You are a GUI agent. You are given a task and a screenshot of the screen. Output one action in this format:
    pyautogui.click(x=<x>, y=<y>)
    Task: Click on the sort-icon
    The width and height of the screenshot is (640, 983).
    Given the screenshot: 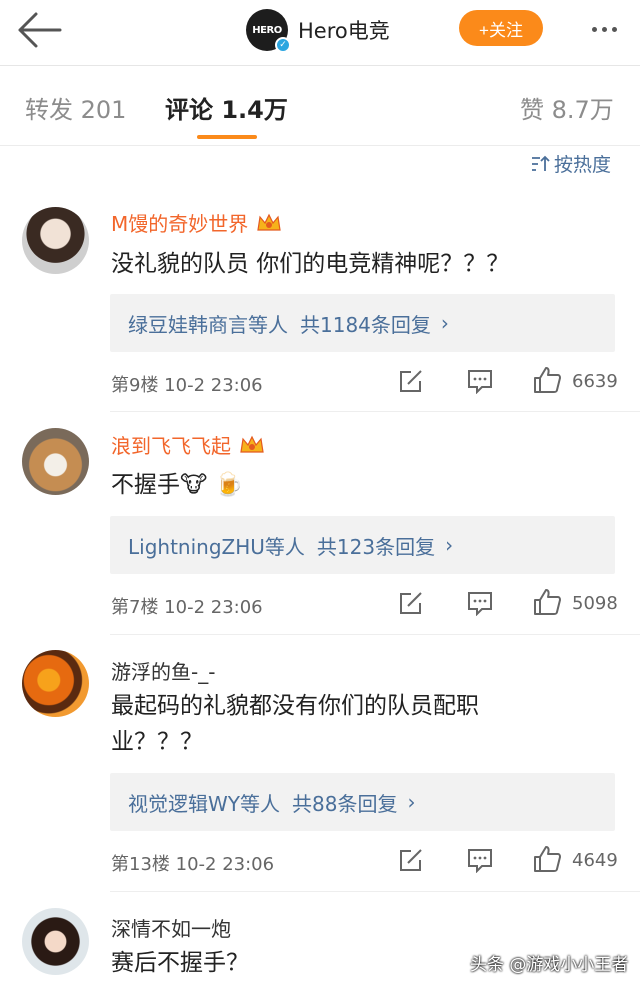 What is the action you would take?
    pyautogui.click(x=541, y=163)
    